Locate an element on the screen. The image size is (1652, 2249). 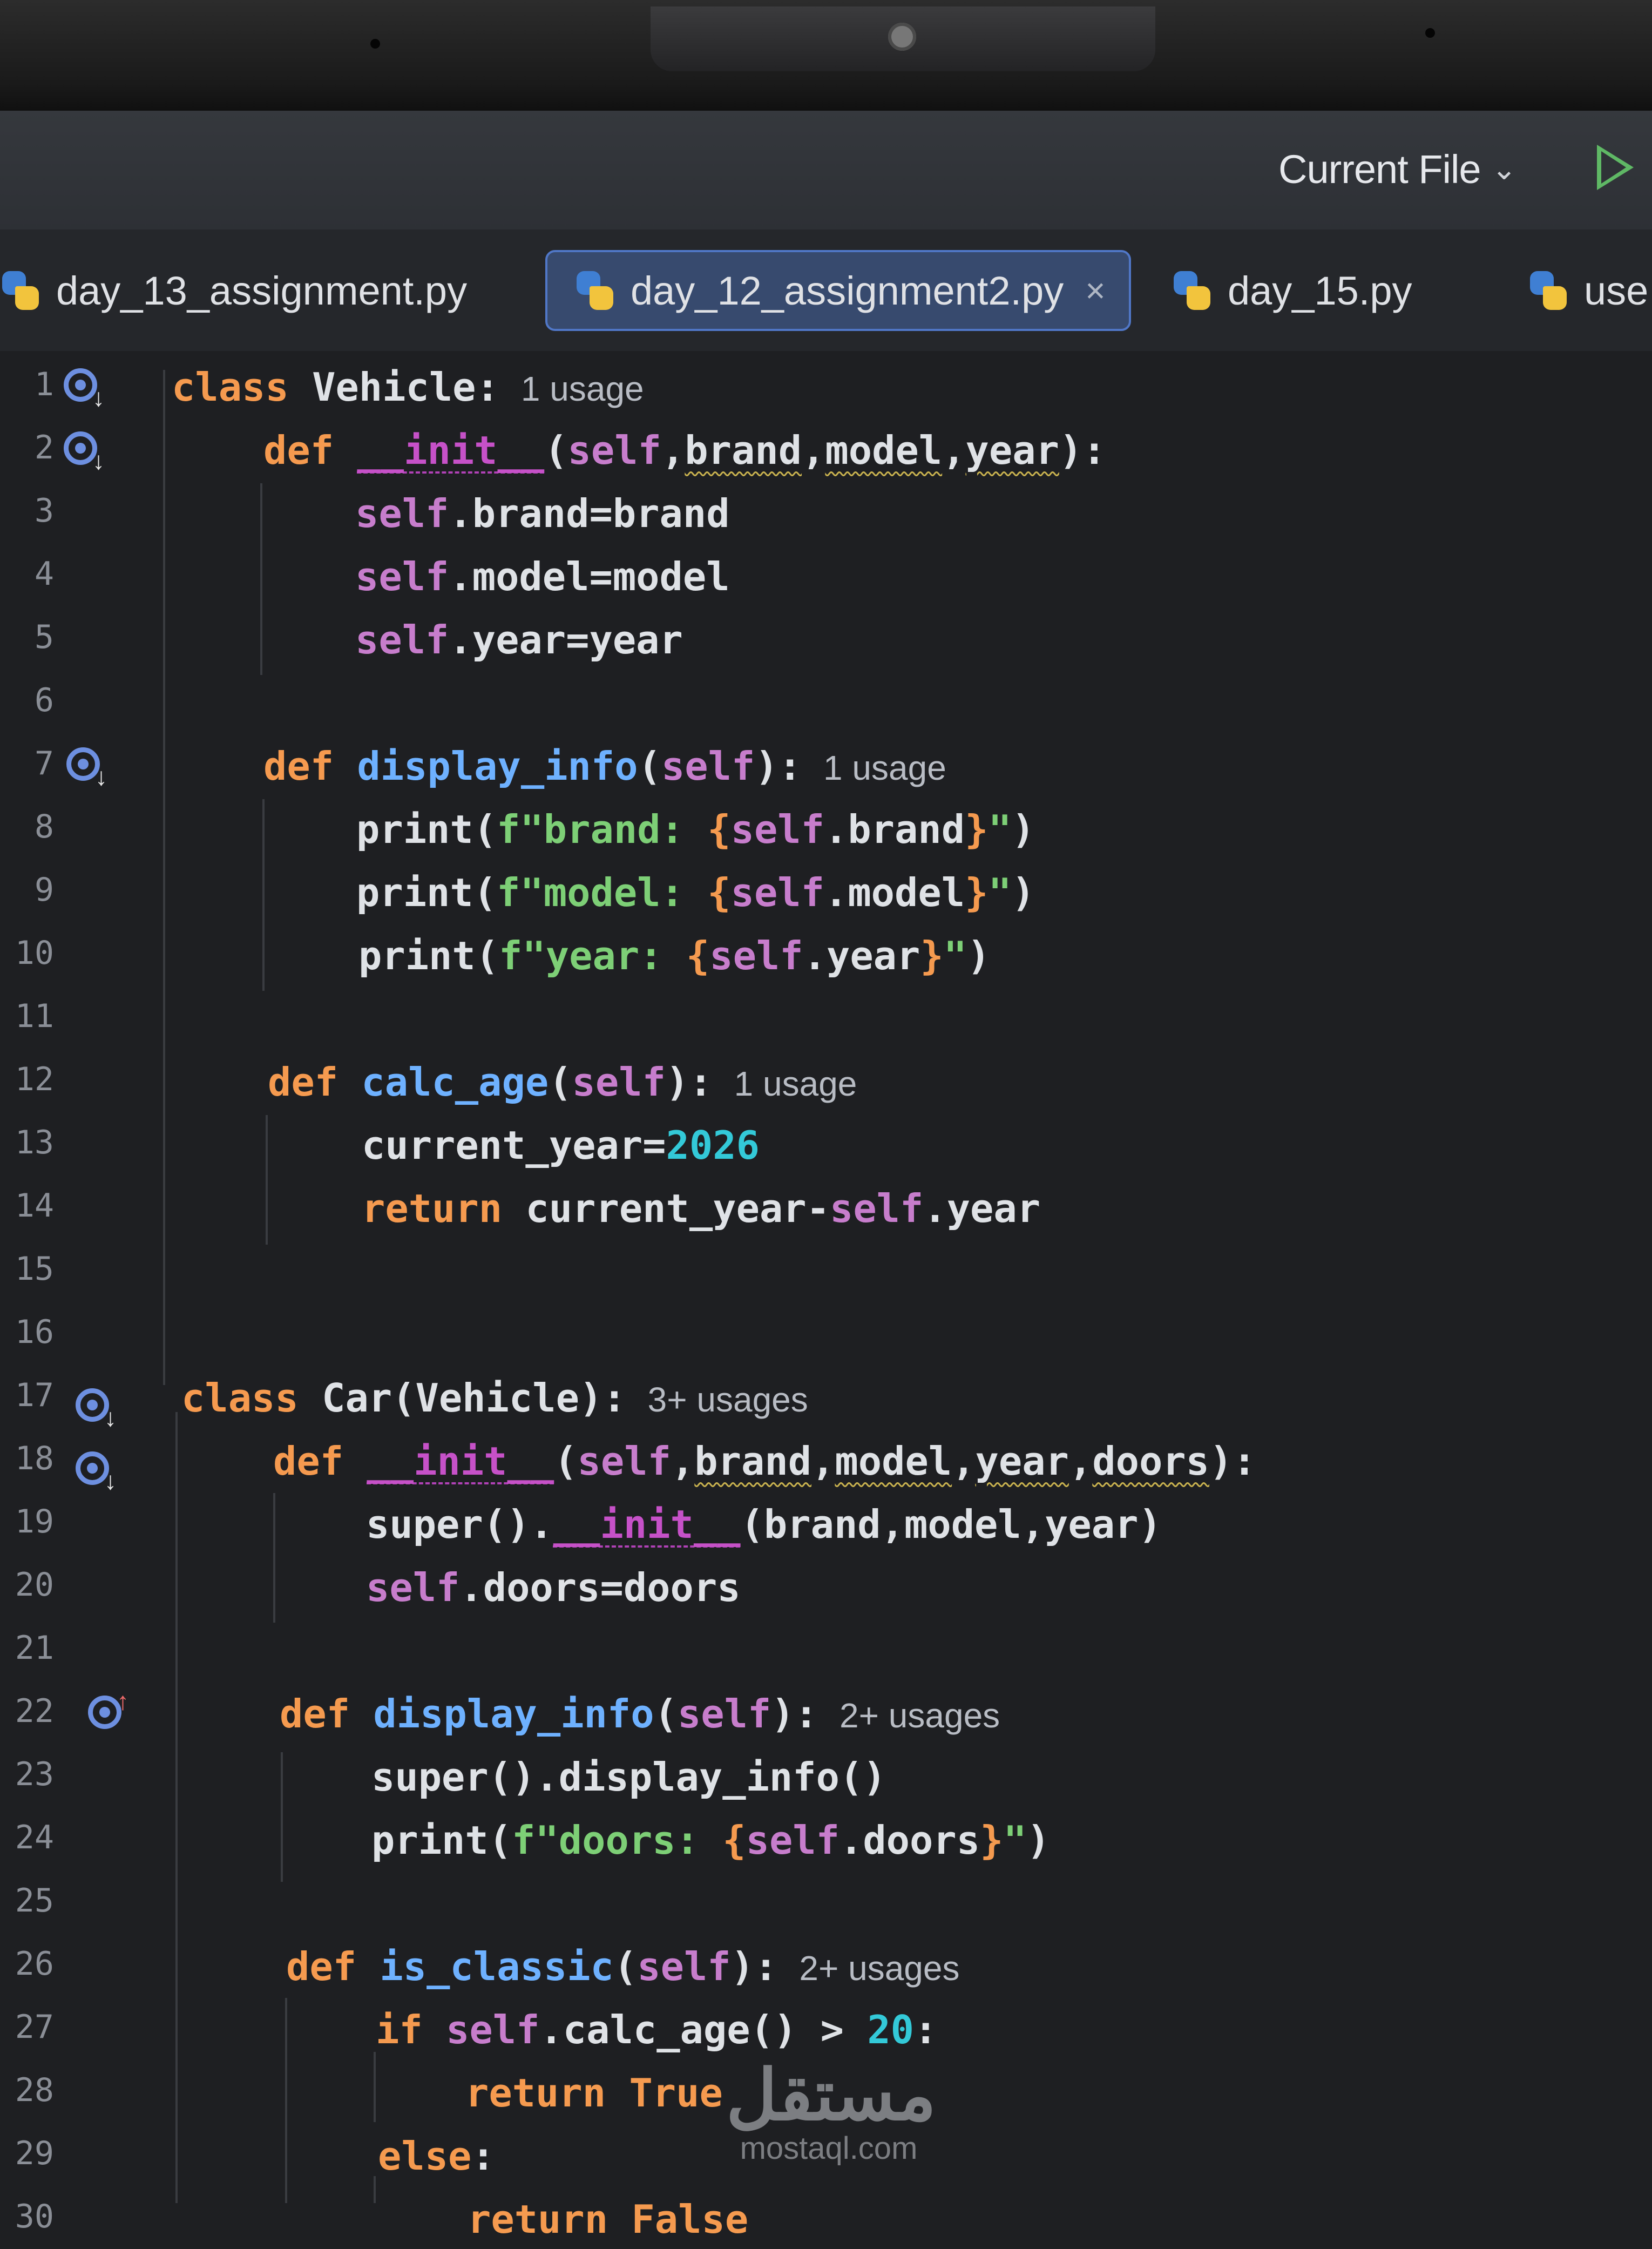
code-line: return True is located at coordinates (594, 2093).